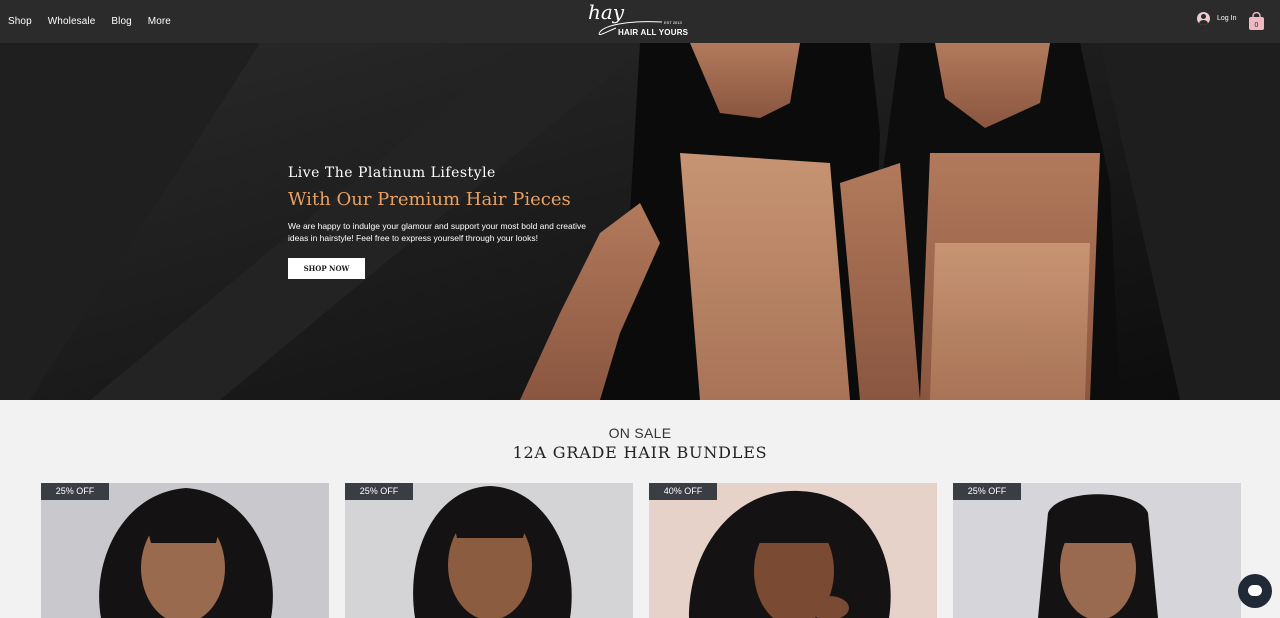  I want to click on cart-button: 0, so click(1256, 21).